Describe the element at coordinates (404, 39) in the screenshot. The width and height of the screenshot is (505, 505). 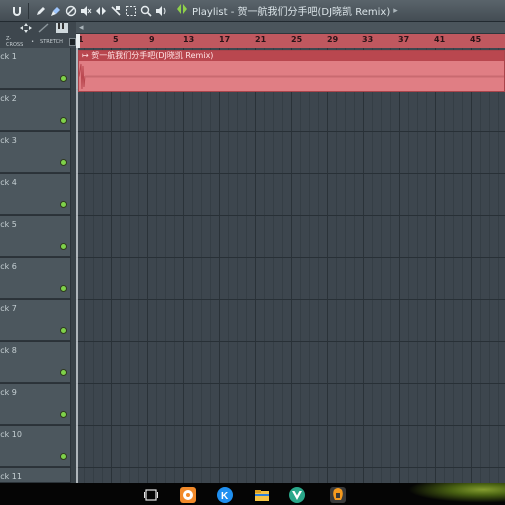
I see `bar-number: 37` at that location.